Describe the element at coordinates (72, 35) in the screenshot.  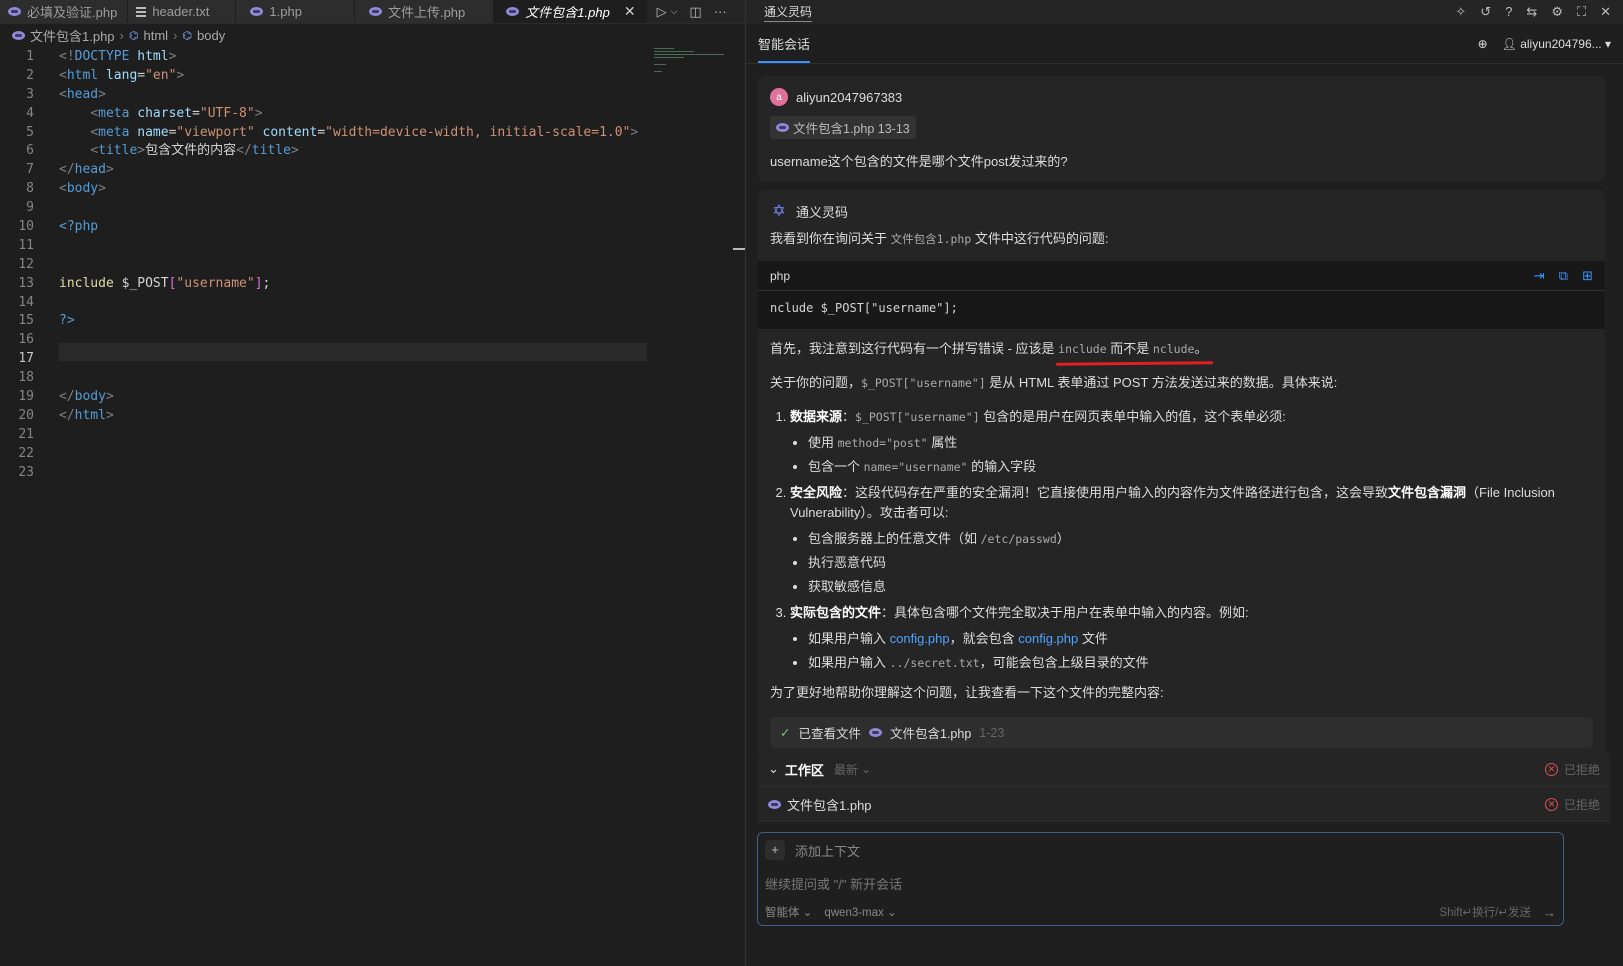
I see `breadcrumb-file: 文件包含1.php` at that location.